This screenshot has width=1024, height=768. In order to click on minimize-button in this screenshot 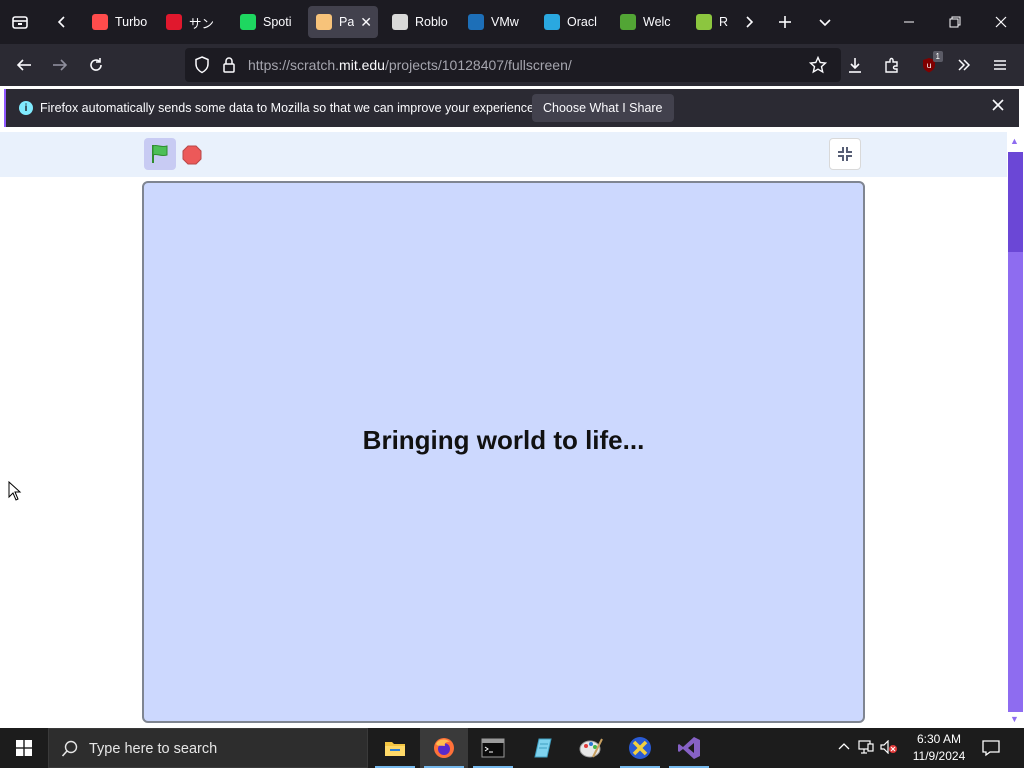, I will do `click(909, 22)`.